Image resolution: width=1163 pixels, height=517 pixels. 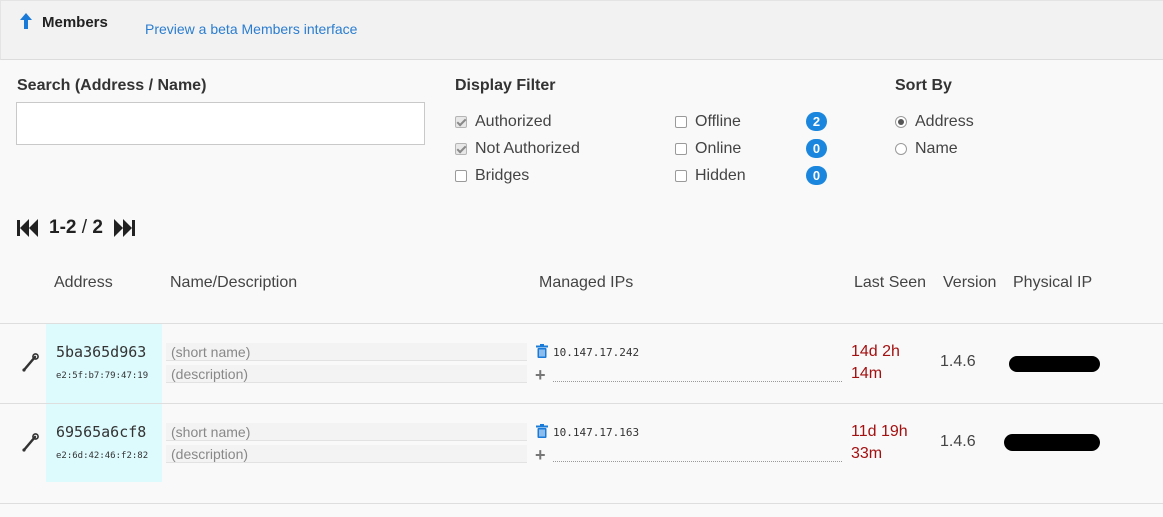 What do you see at coordinates (890, 282) in the screenshot?
I see `column-last-seen: Last Seen` at bounding box center [890, 282].